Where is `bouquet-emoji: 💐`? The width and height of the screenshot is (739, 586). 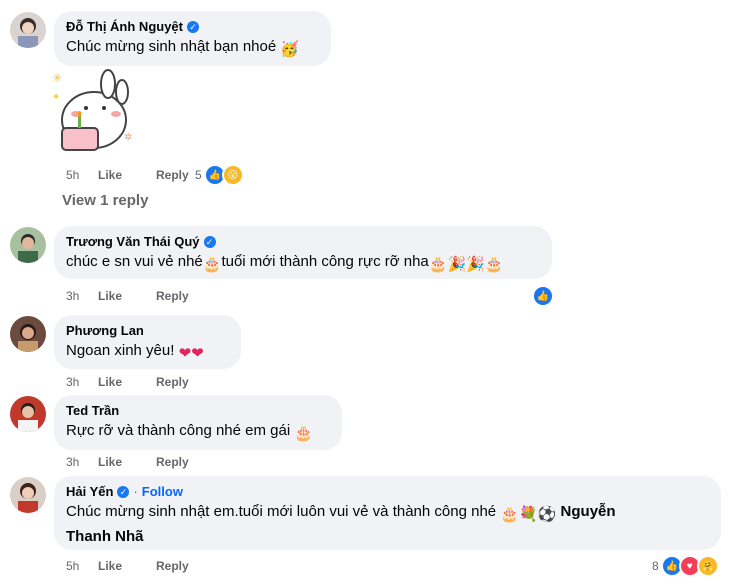
bouquet-emoji: 💐 is located at coordinates (528, 514).